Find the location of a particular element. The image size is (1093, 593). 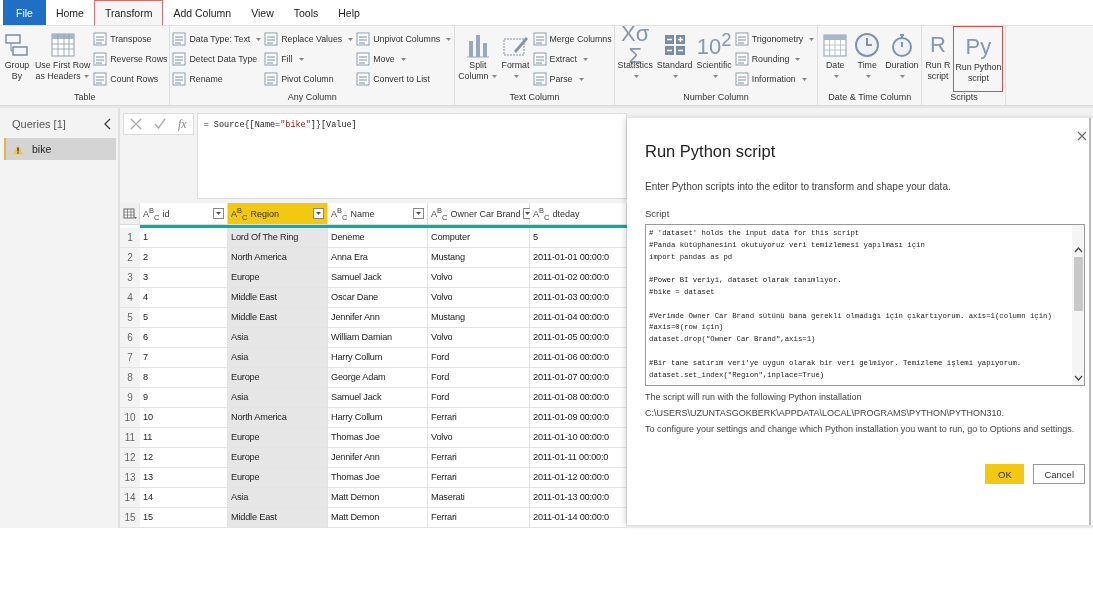

table-cell: Deneme is located at coordinates (378, 237).